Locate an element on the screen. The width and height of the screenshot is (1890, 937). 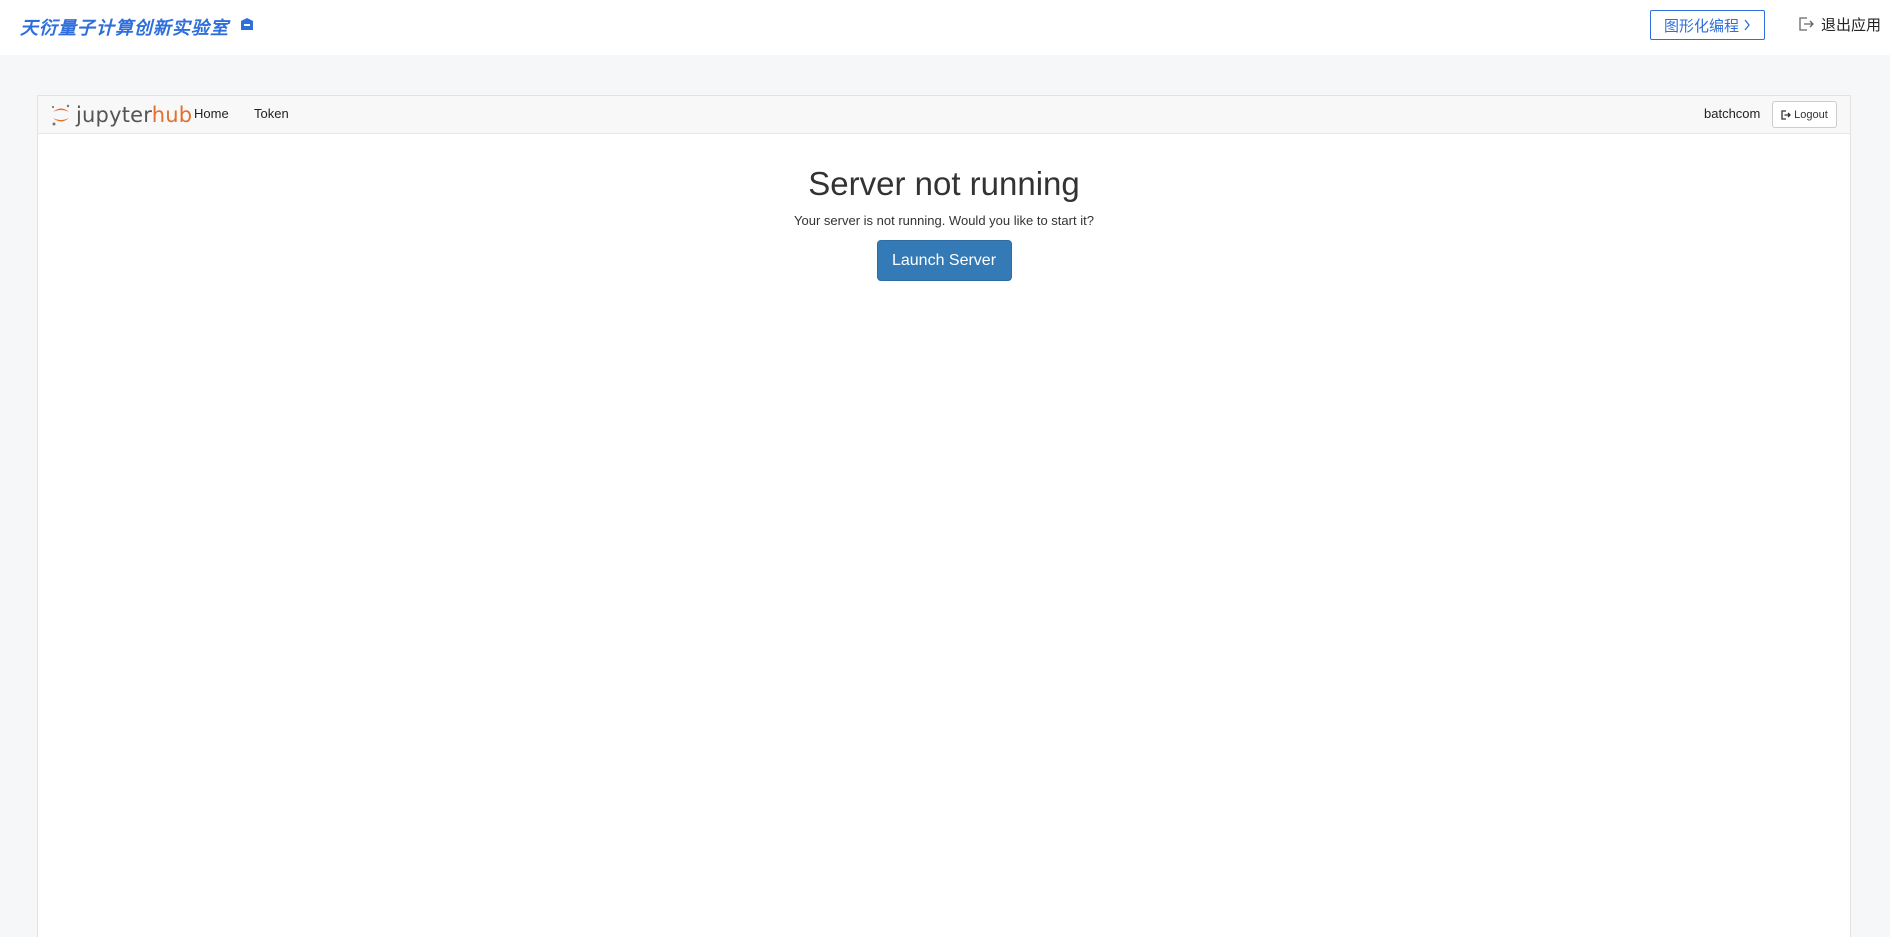
jupyterhub-logo: jupyterhub is located at coordinates (121, 115).